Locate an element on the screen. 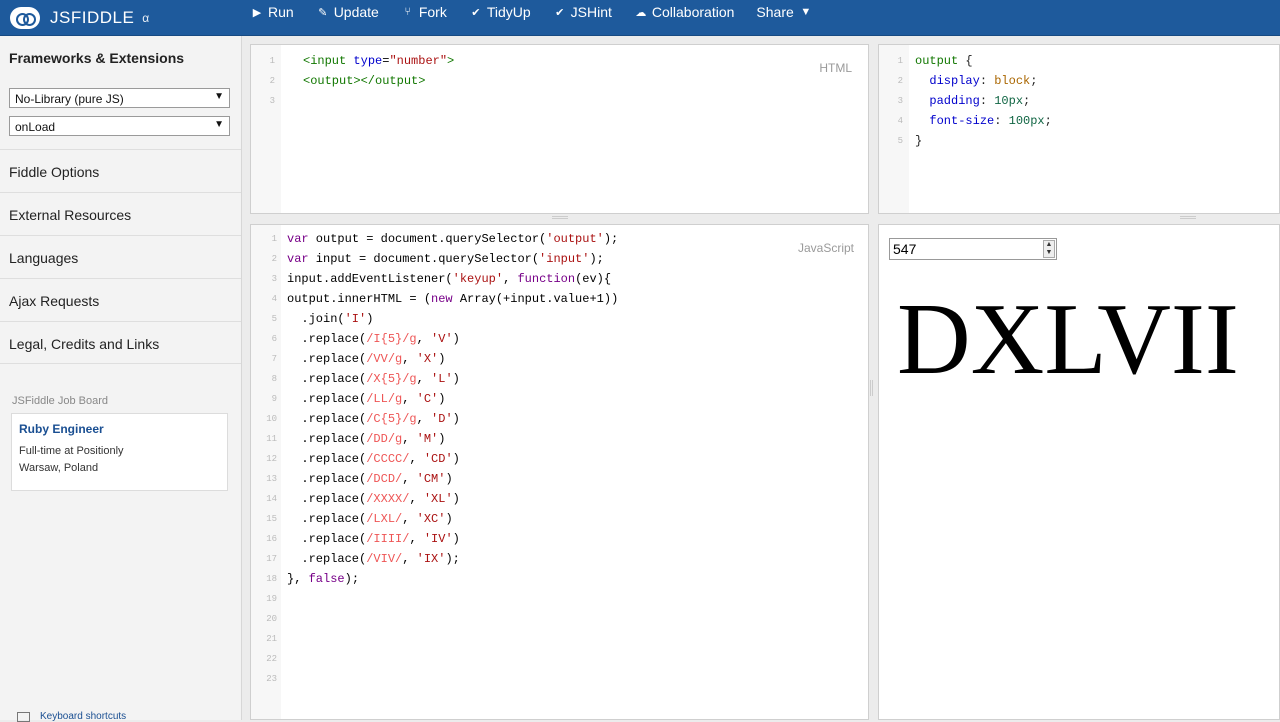  code-line: 21 is located at coordinates (556, 639).